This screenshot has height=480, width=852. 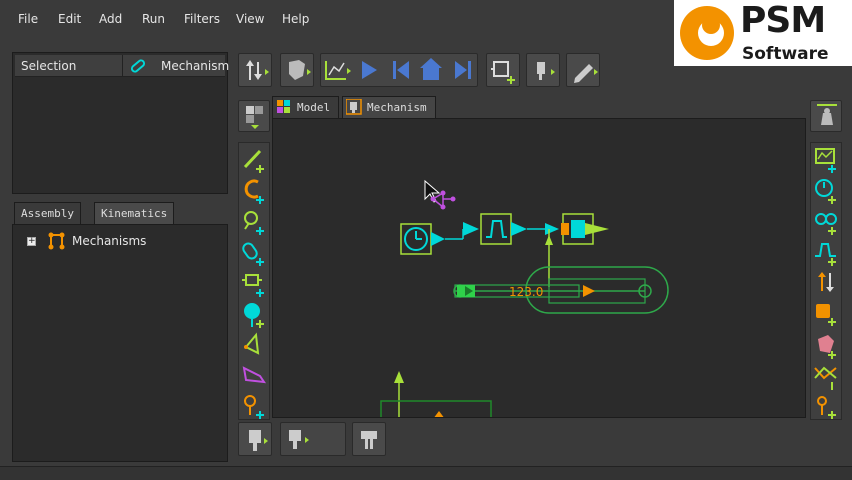 I want to click on menu-edit: Edit, so click(x=69, y=19).